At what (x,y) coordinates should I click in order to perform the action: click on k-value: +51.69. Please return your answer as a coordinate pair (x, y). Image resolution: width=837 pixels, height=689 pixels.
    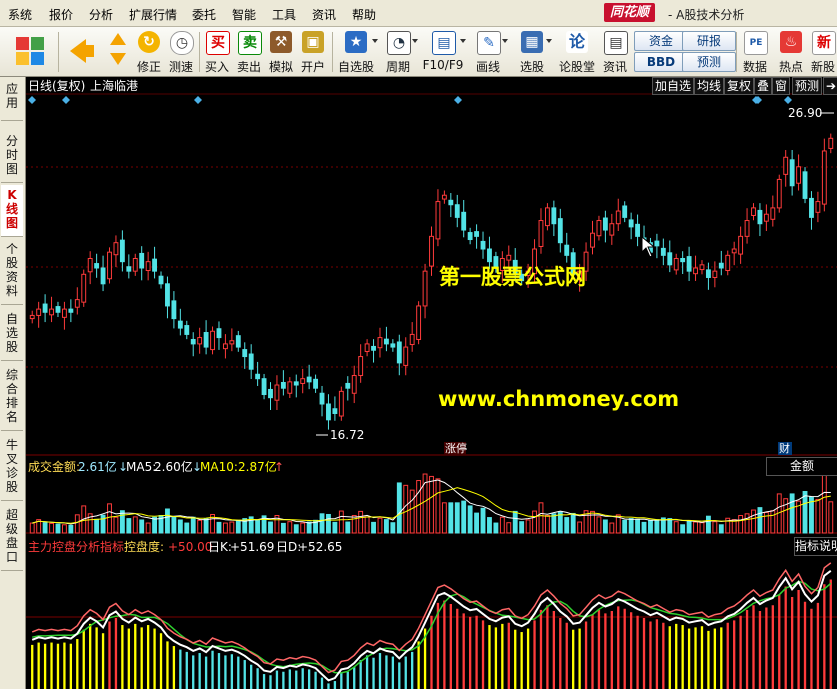
    Looking at the image, I should click on (252, 547).